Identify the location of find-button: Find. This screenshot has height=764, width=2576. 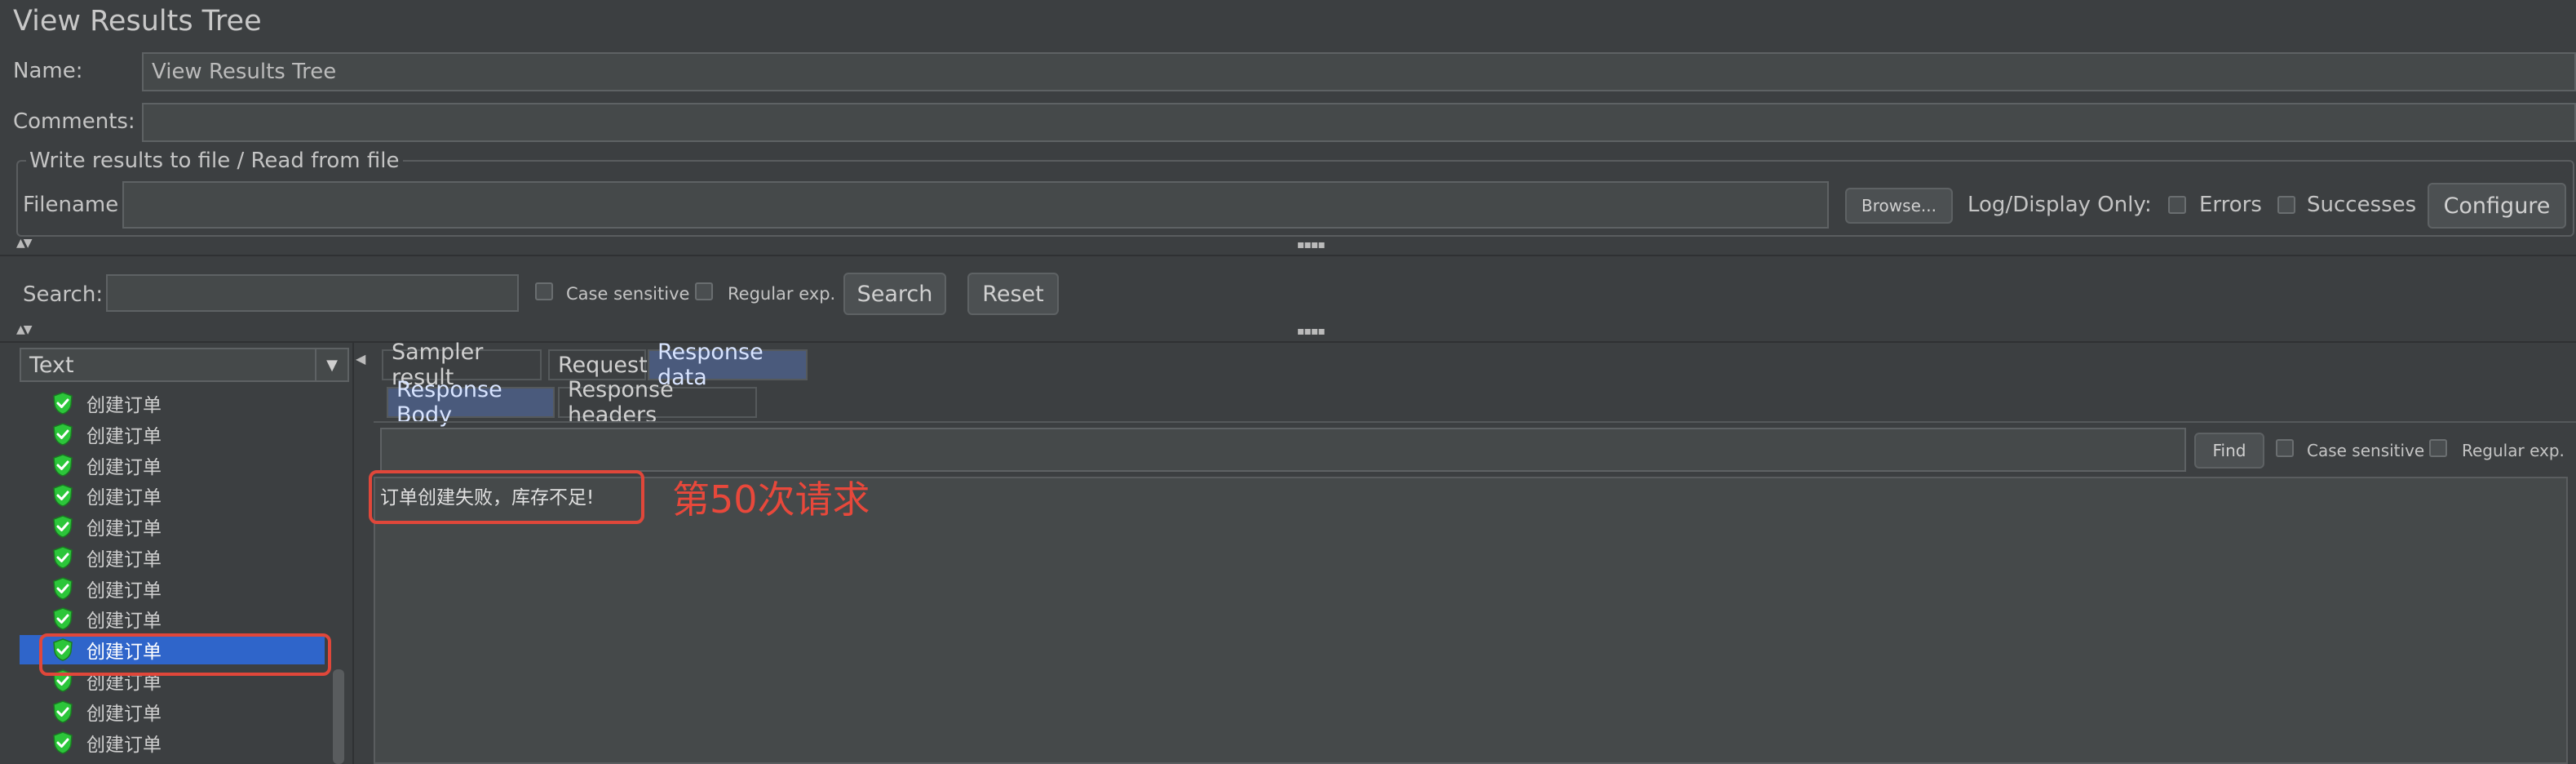
(2229, 451).